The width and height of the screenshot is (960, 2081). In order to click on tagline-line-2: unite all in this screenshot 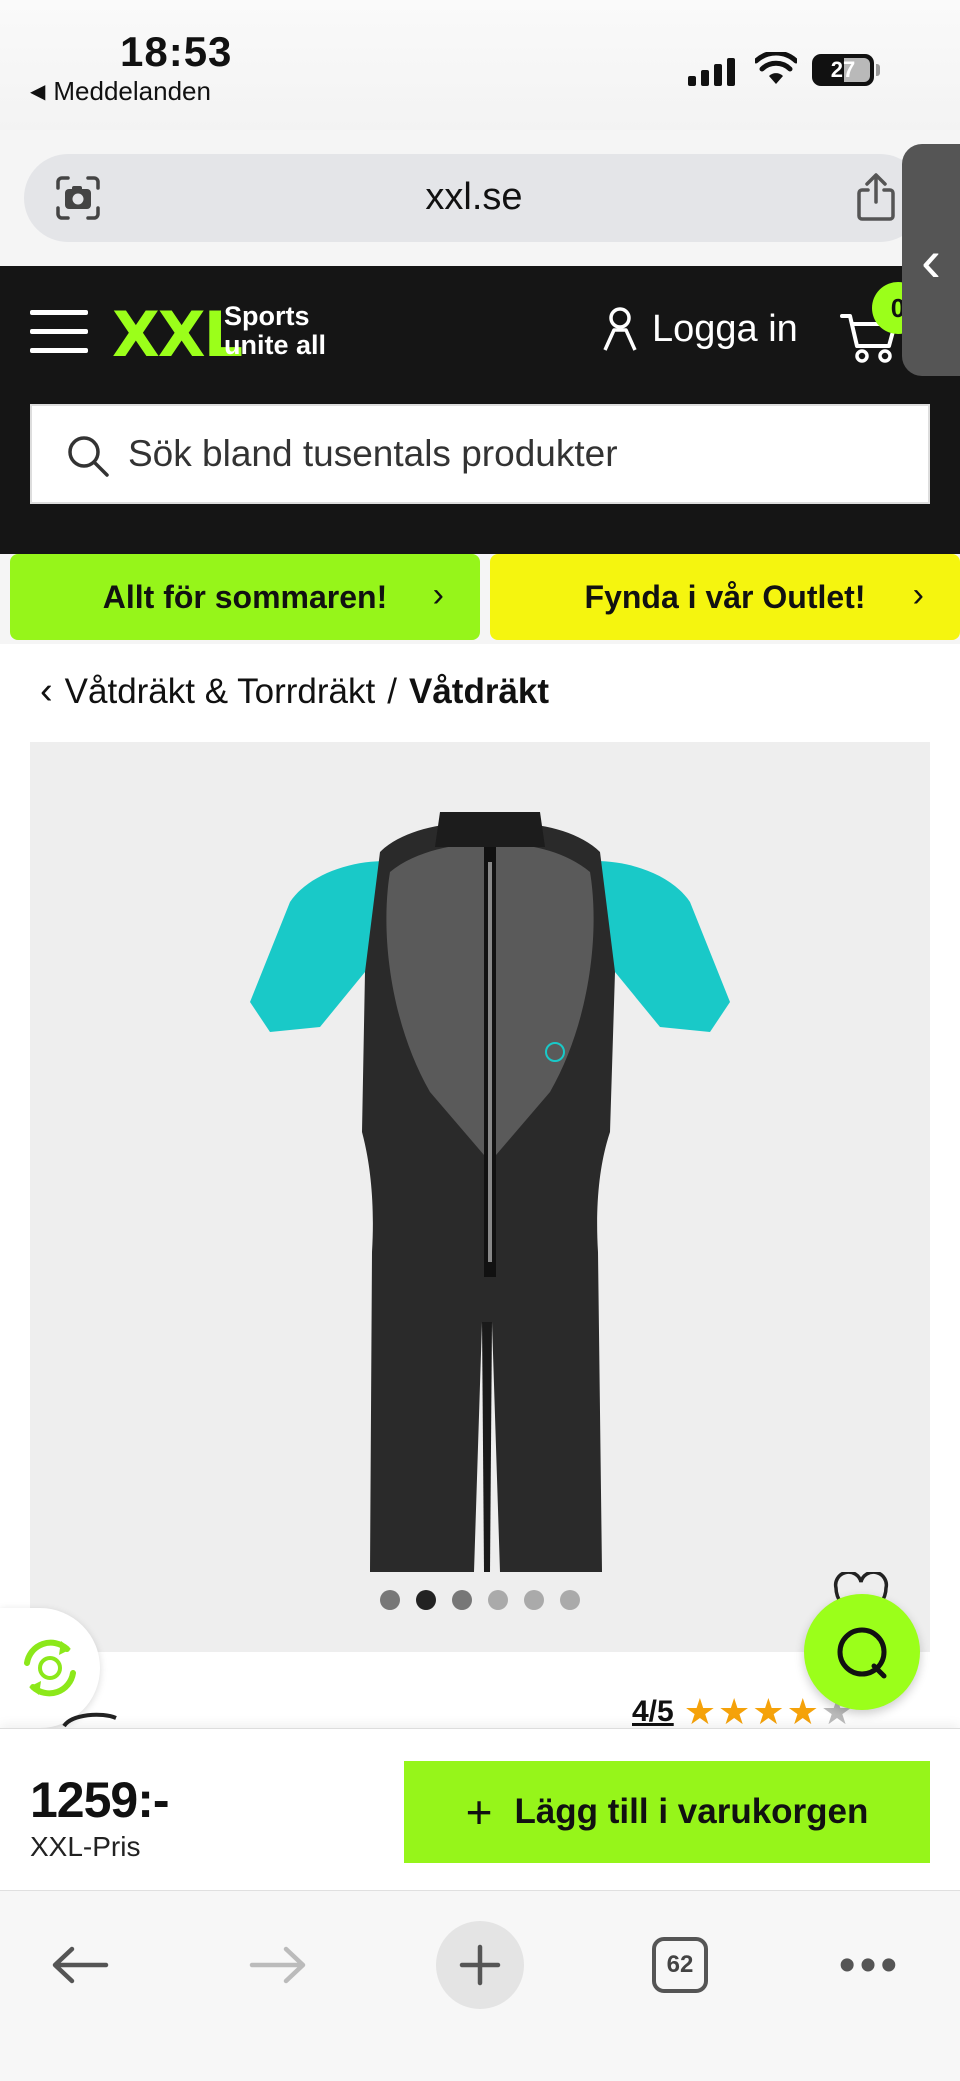, I will do `click(275, 345)`.